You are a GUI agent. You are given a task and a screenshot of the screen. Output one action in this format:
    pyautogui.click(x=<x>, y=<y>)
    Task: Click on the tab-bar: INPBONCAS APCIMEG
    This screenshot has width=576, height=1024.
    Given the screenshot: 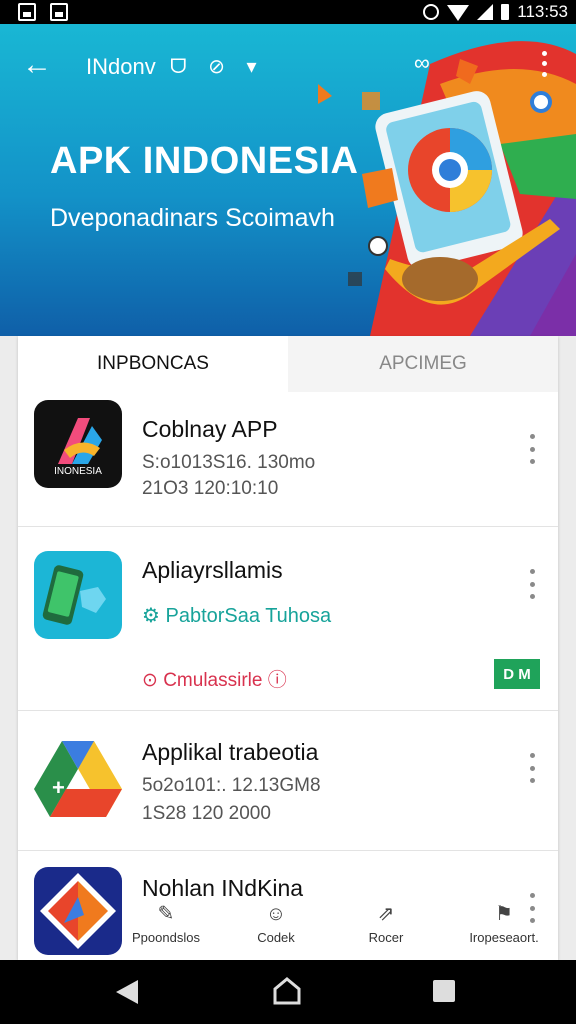 What is the action you would take?
    pyautogui.click(x=288, y=364)
    